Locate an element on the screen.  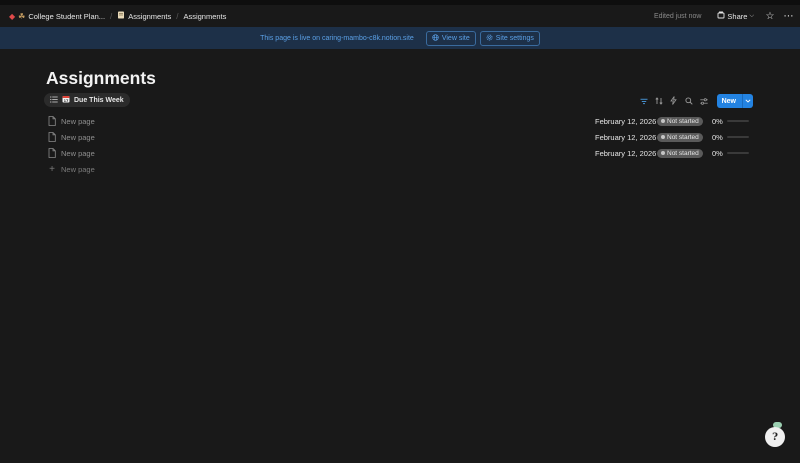
automation-button is located at coordinates (674, 101).